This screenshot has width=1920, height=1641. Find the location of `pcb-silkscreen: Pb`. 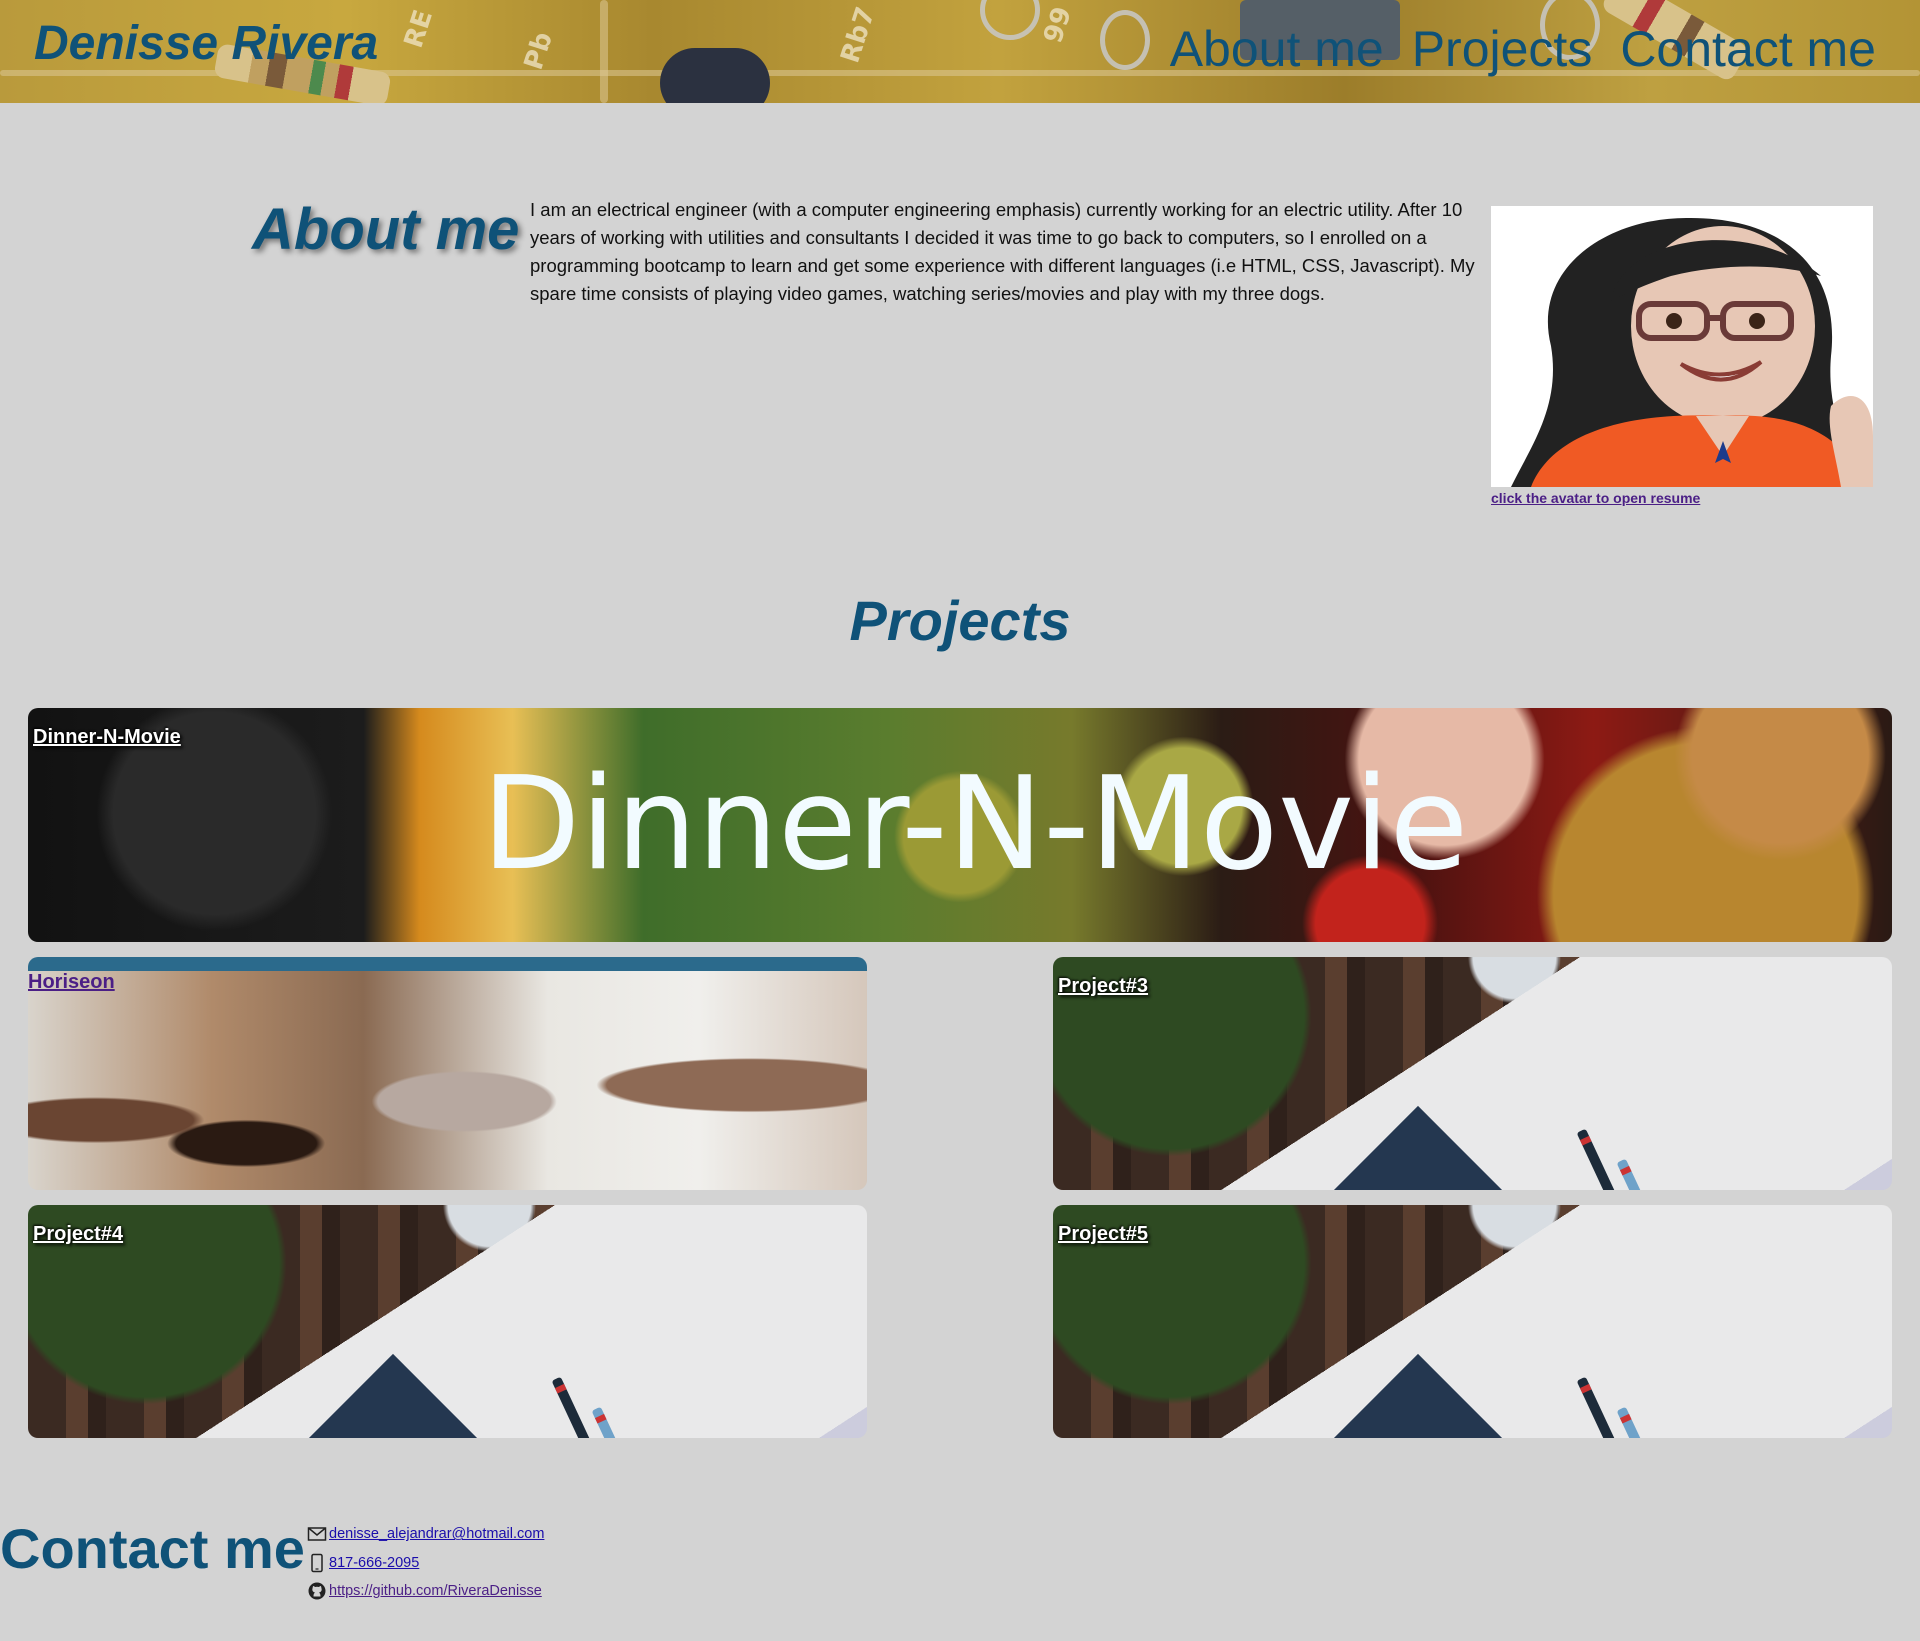

pcb-silkscreen: Pb is located at coordinates (538, 51).